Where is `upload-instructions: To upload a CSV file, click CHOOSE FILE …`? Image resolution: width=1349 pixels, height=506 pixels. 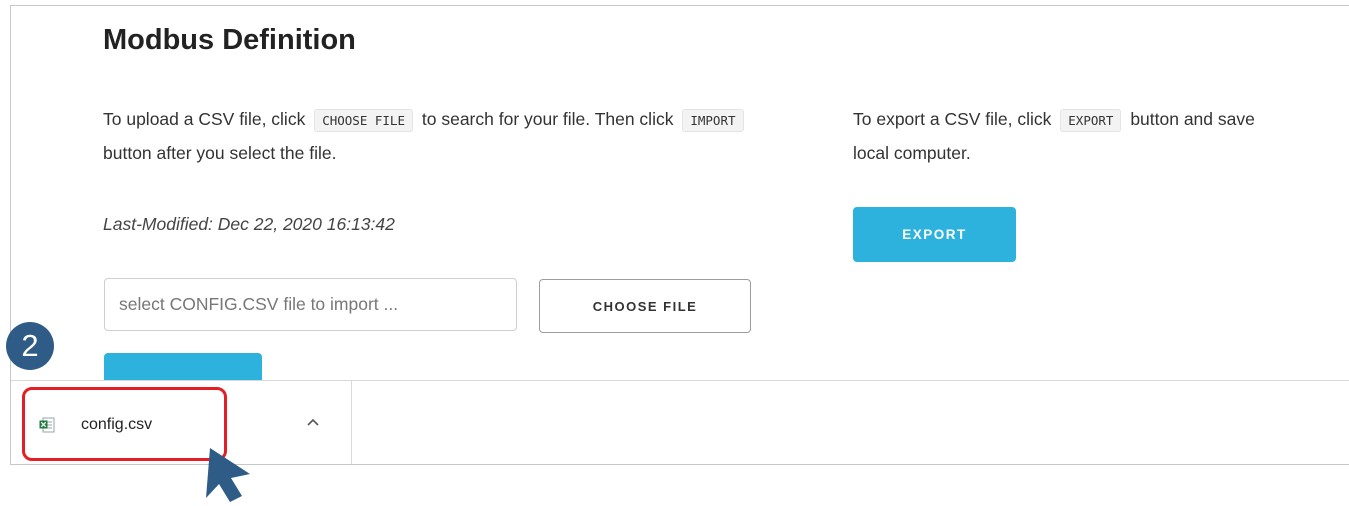 upload-instructions: To upload a CSV file, click CHOOSE FILE … is located at coordinates (448, 136).